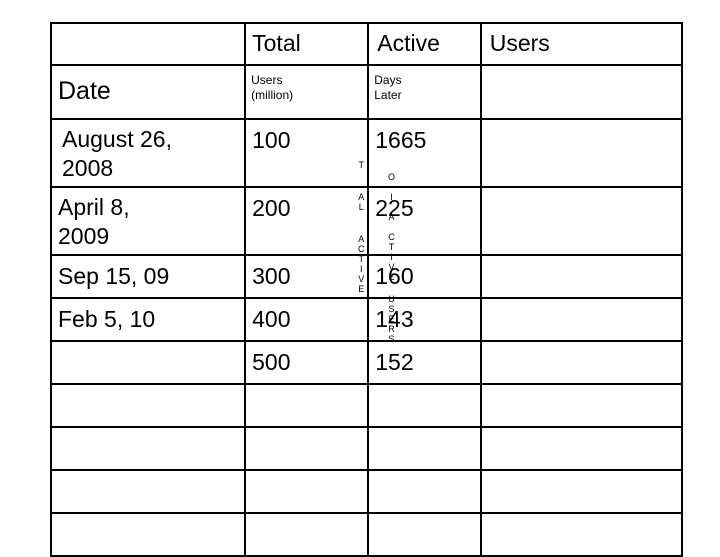 The image size is (720, 557). I want to click on header-users-line2: (million), so click(272, 95).